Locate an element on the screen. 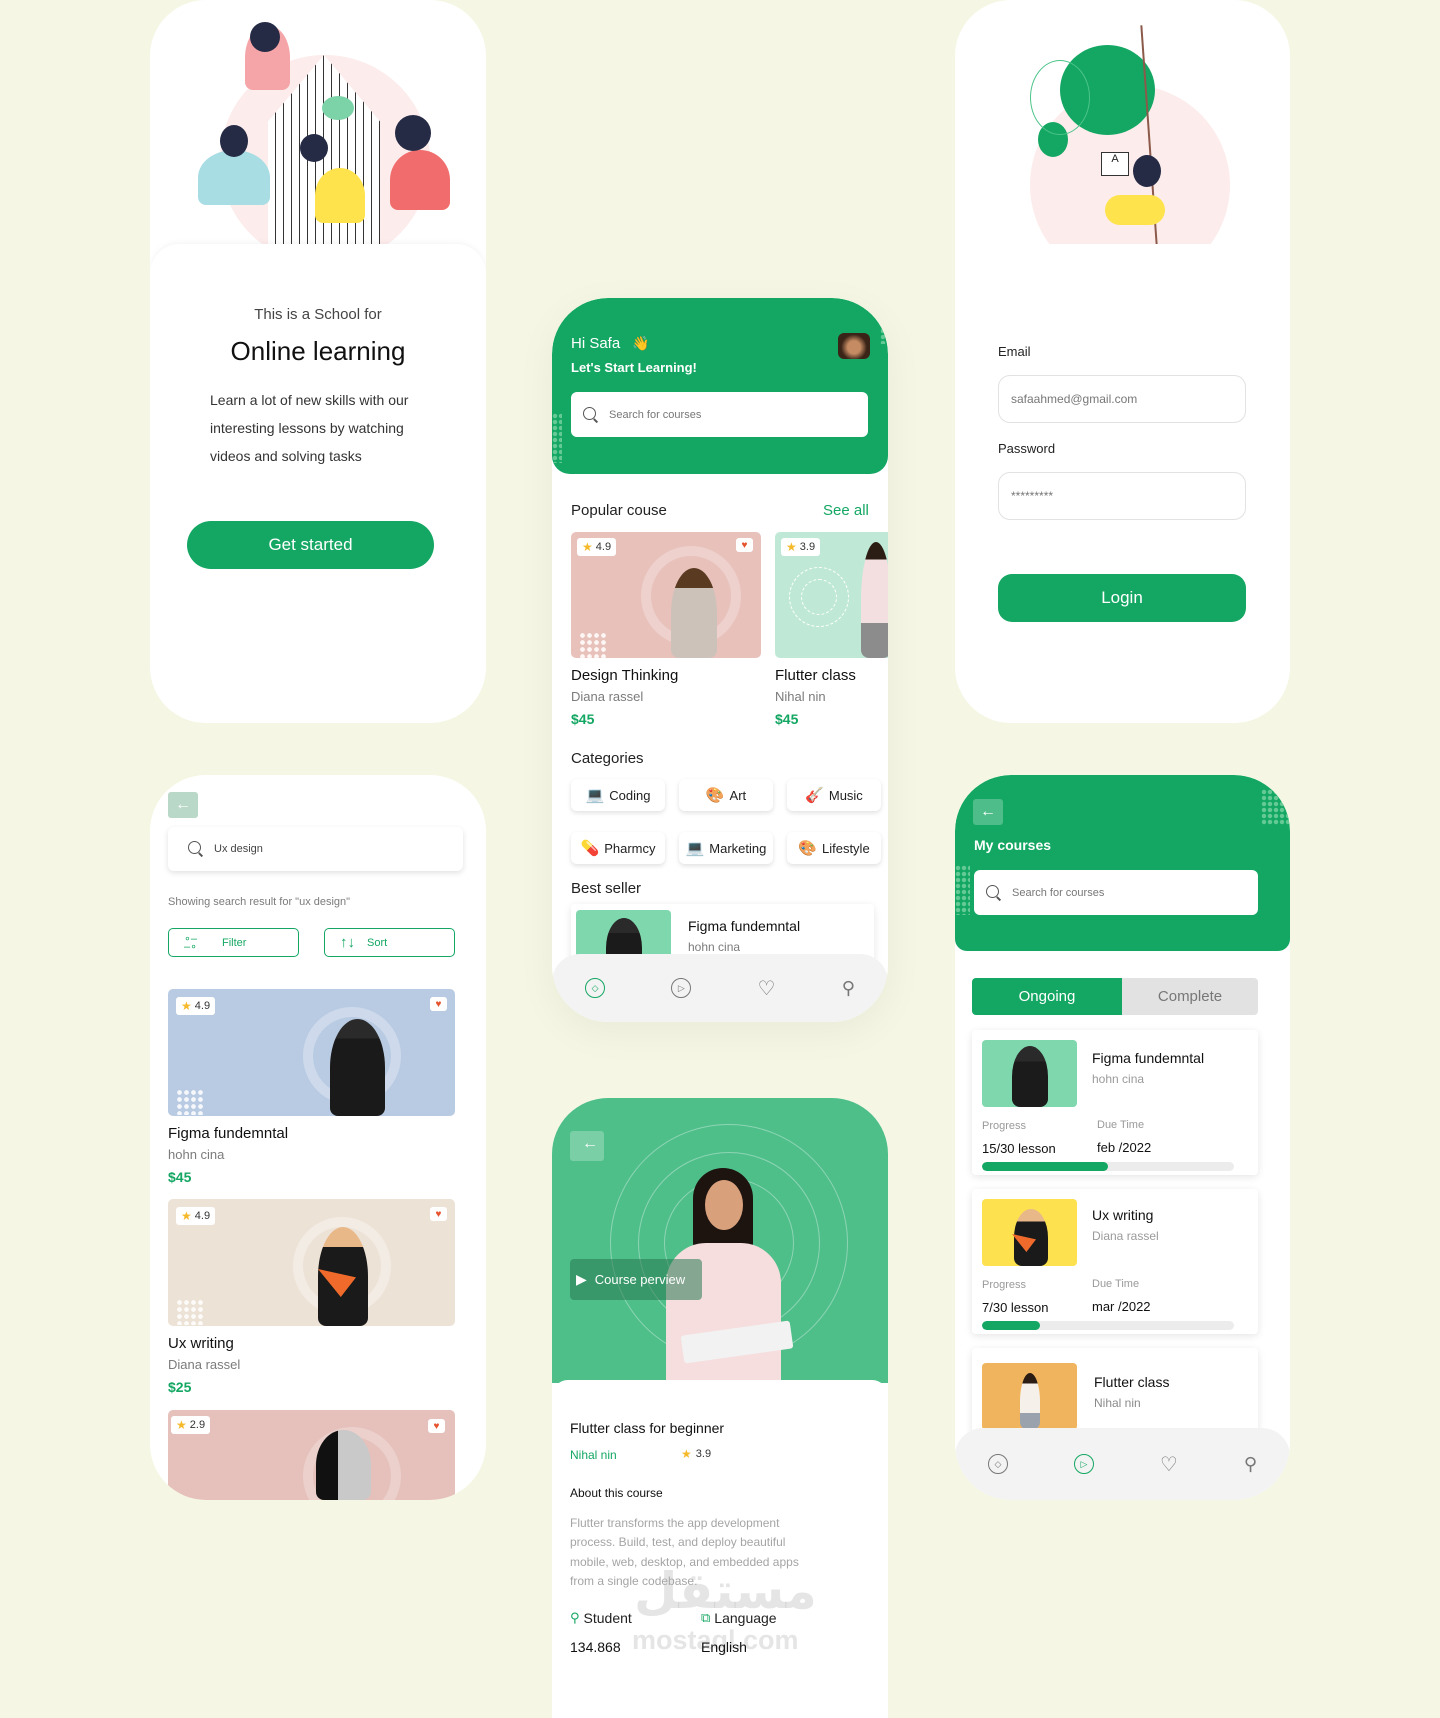 The image size is (1440, 1718). due-date: mar /2022 is located at coordinates (1121, 1306).